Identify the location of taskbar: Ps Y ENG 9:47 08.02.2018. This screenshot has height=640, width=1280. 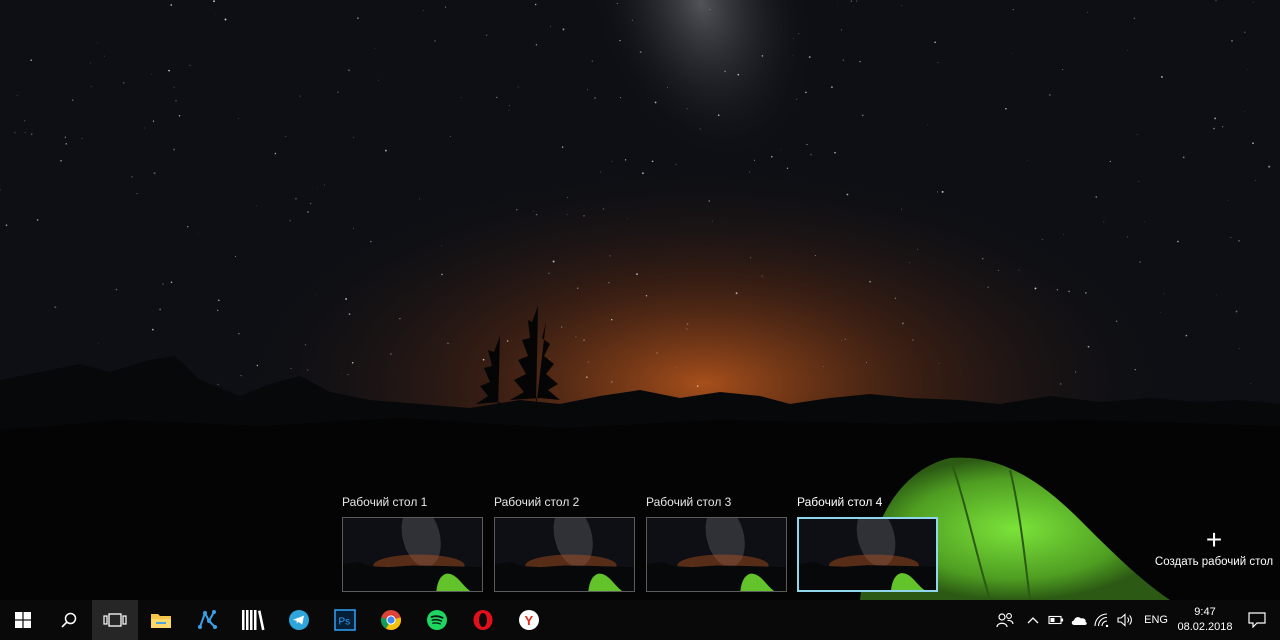
(640, 620).